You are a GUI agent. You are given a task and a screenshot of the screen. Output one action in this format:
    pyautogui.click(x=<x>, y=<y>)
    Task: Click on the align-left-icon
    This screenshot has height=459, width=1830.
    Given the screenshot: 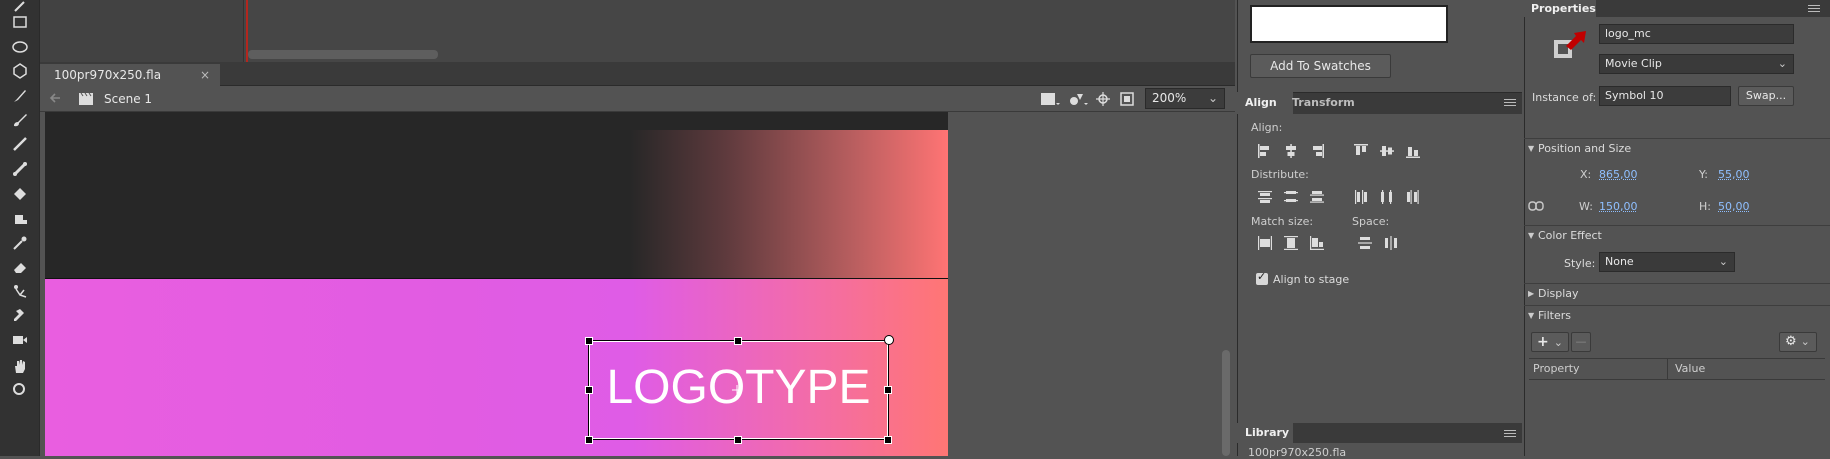 What is the action you would take?
    pyautogui.click(x=1265, y=151)
    